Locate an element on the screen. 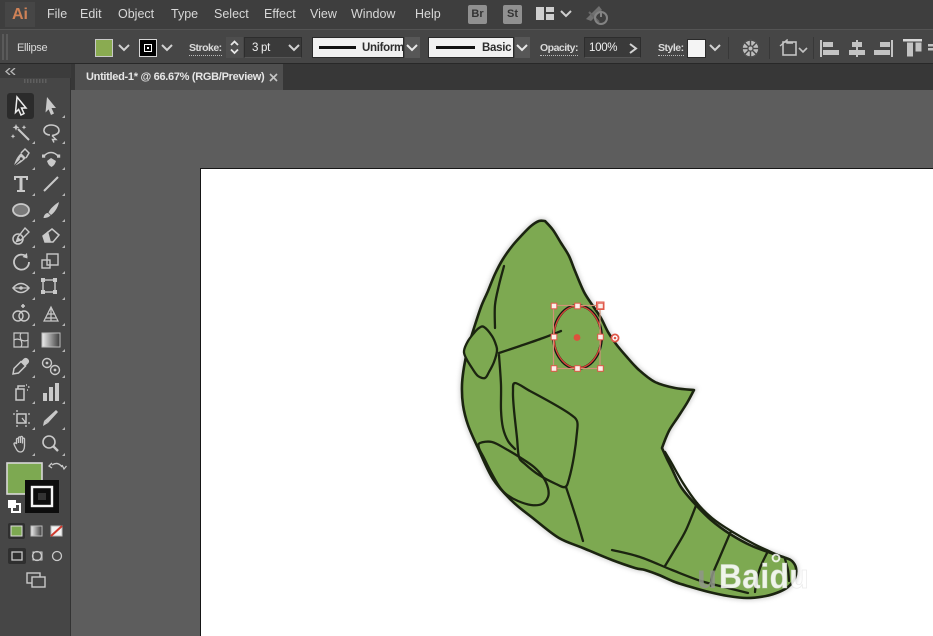 Image resolution: width=933 pixels, height=636 pixels. svg-text: u is located at coordinates (707, 576).